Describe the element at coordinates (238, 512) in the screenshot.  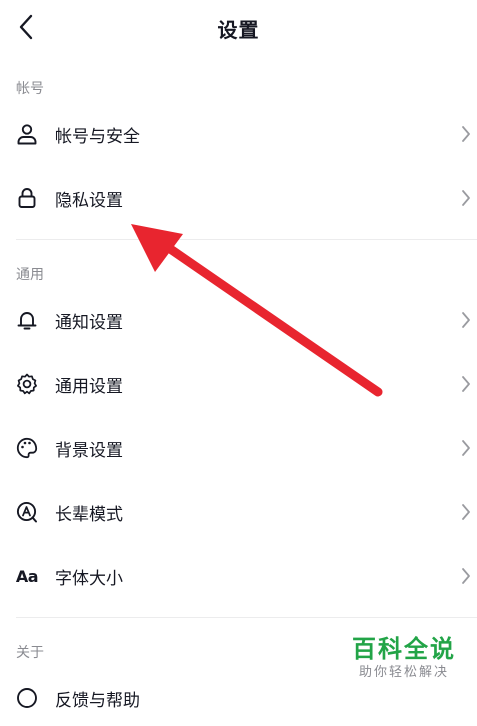
I see `settings-item-elder-mode: 长辈模式` at that location.